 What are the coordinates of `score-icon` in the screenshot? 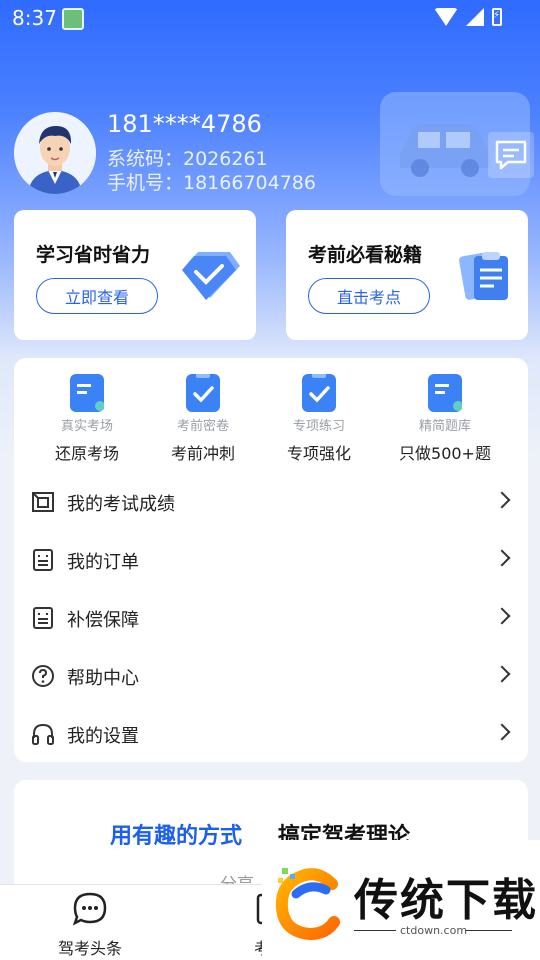 It's located at (43, 502).